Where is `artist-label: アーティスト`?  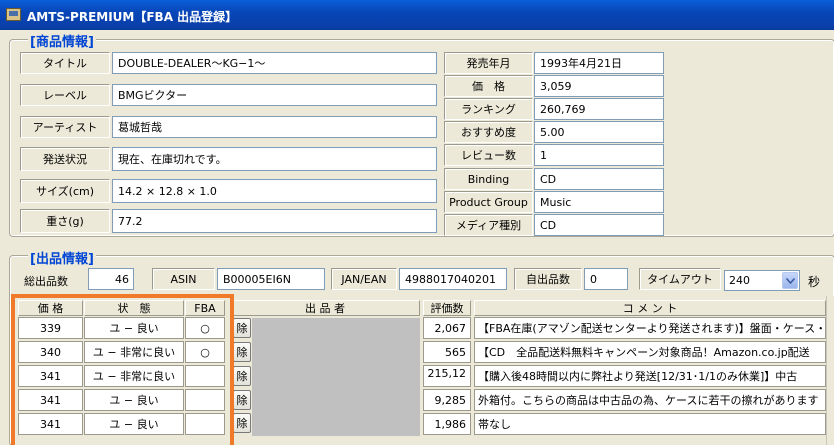 artist-label: アーティスト is located at coordinates (65, 127).